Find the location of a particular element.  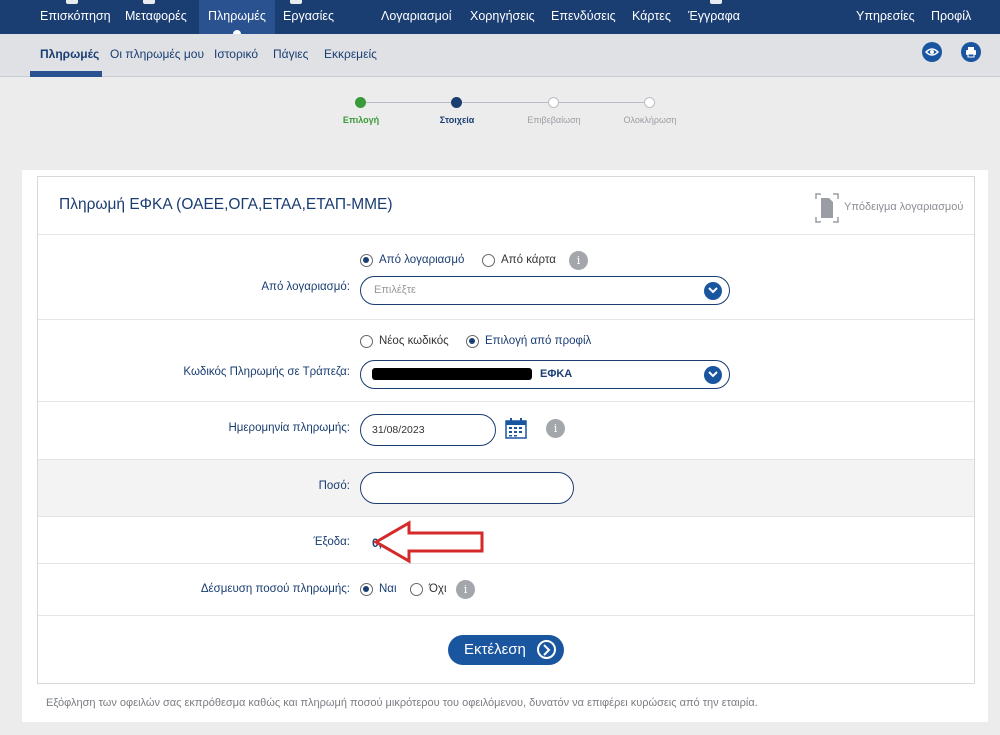

date-row: Ημερομηνία πληρωμής: 31/08/2023 i is located at coordinates (506, 430).